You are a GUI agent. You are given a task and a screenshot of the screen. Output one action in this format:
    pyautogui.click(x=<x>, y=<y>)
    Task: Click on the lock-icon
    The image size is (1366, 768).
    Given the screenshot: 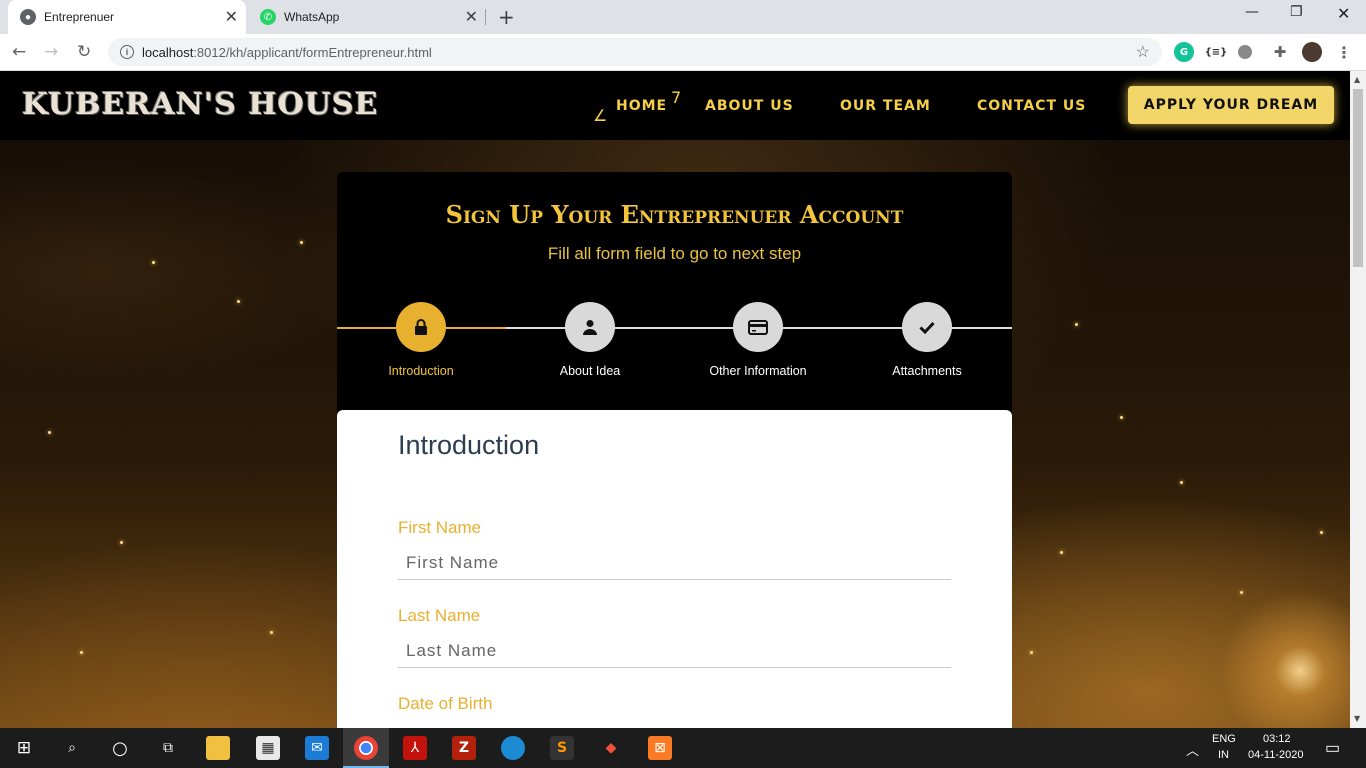 What is the action you would take?
    pyautogui.click(x=421, y=327)
    